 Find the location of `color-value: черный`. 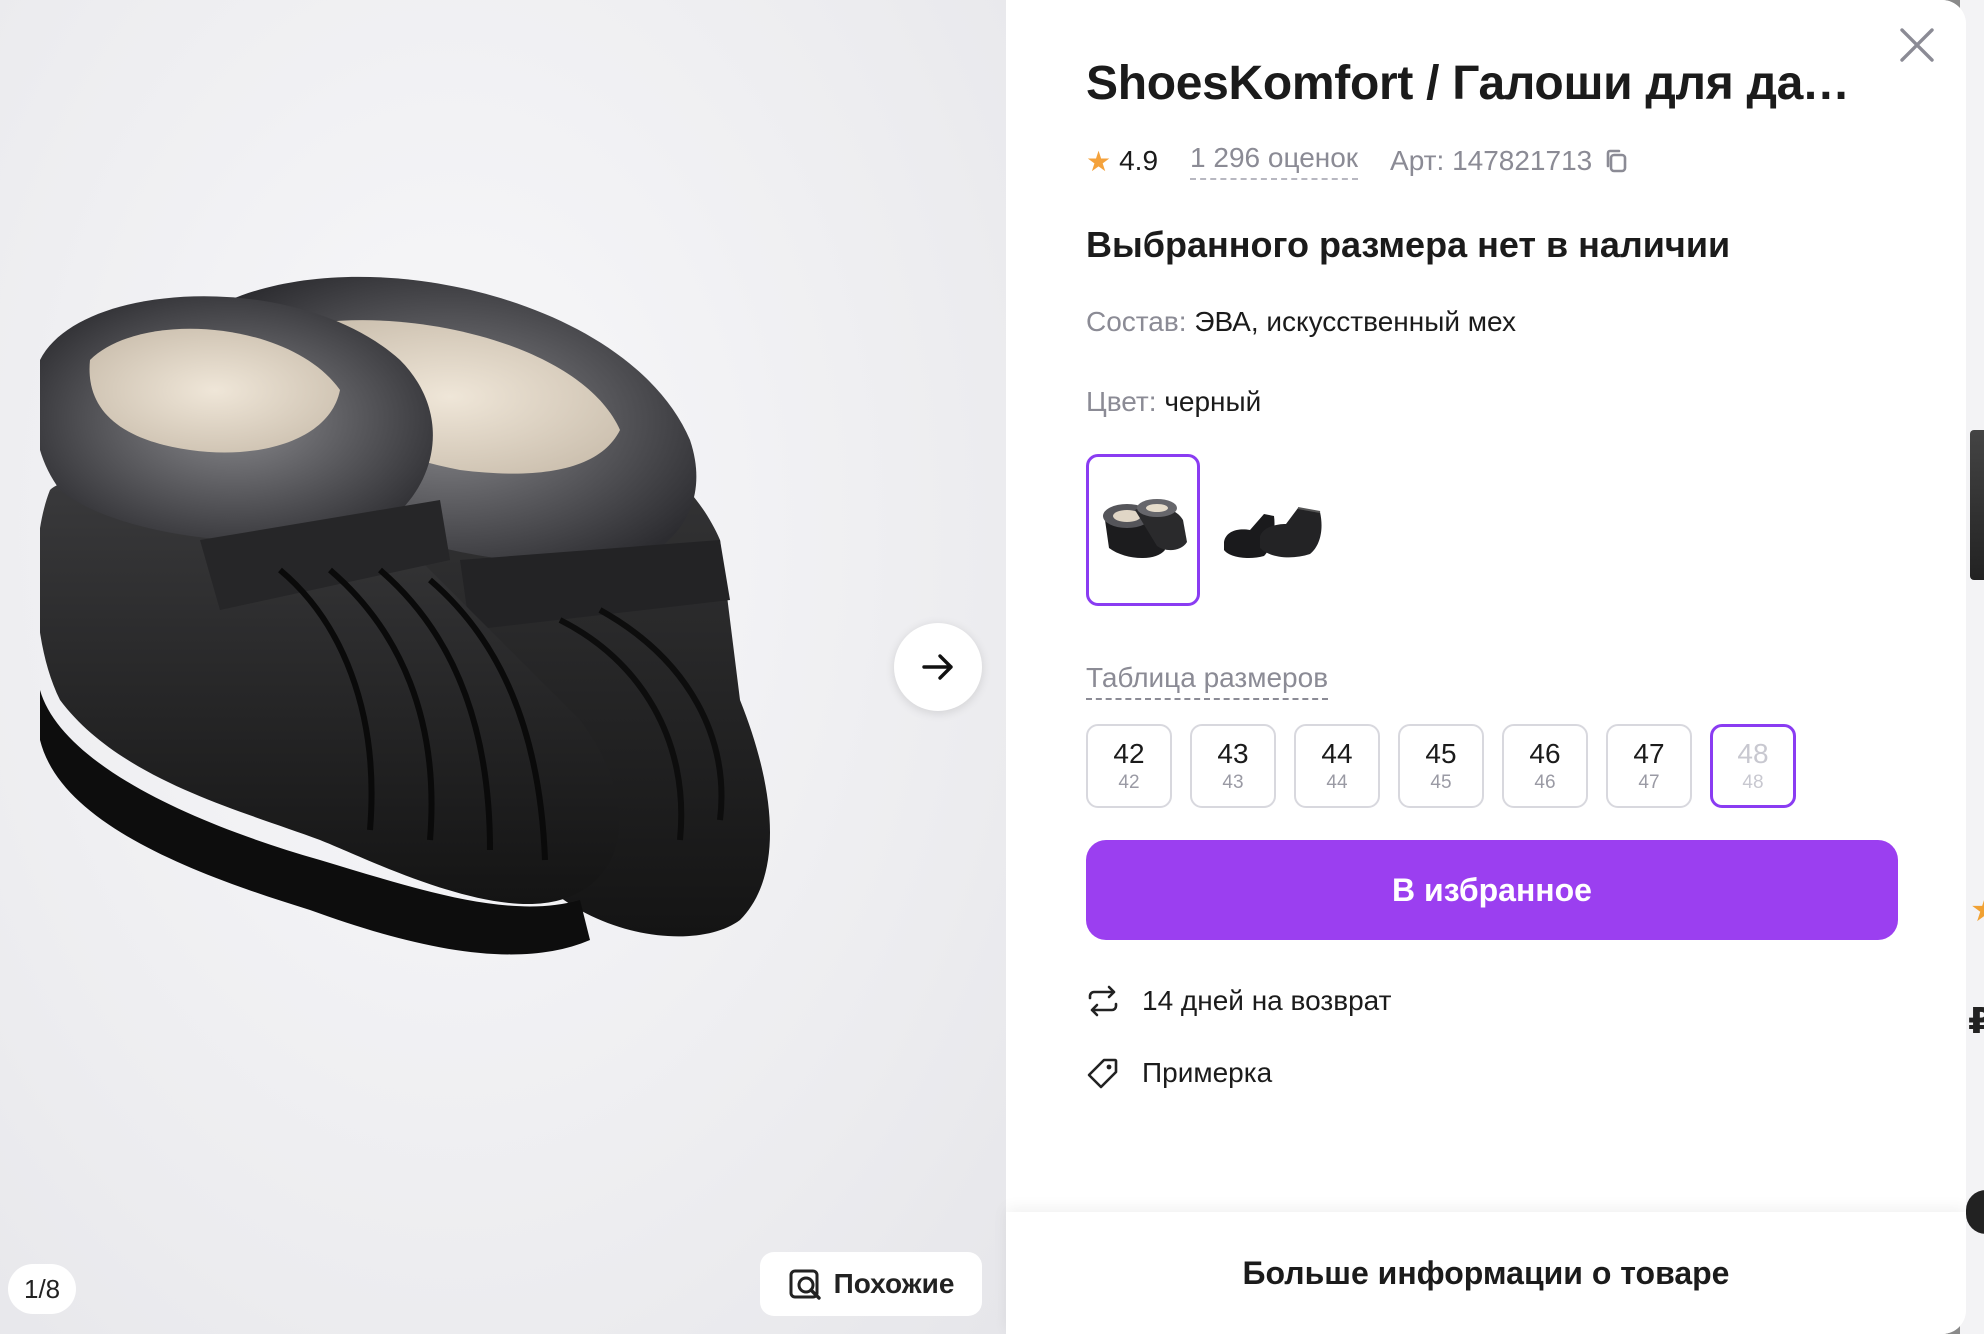

color-value: черный is located at coordinates (1213, 401).